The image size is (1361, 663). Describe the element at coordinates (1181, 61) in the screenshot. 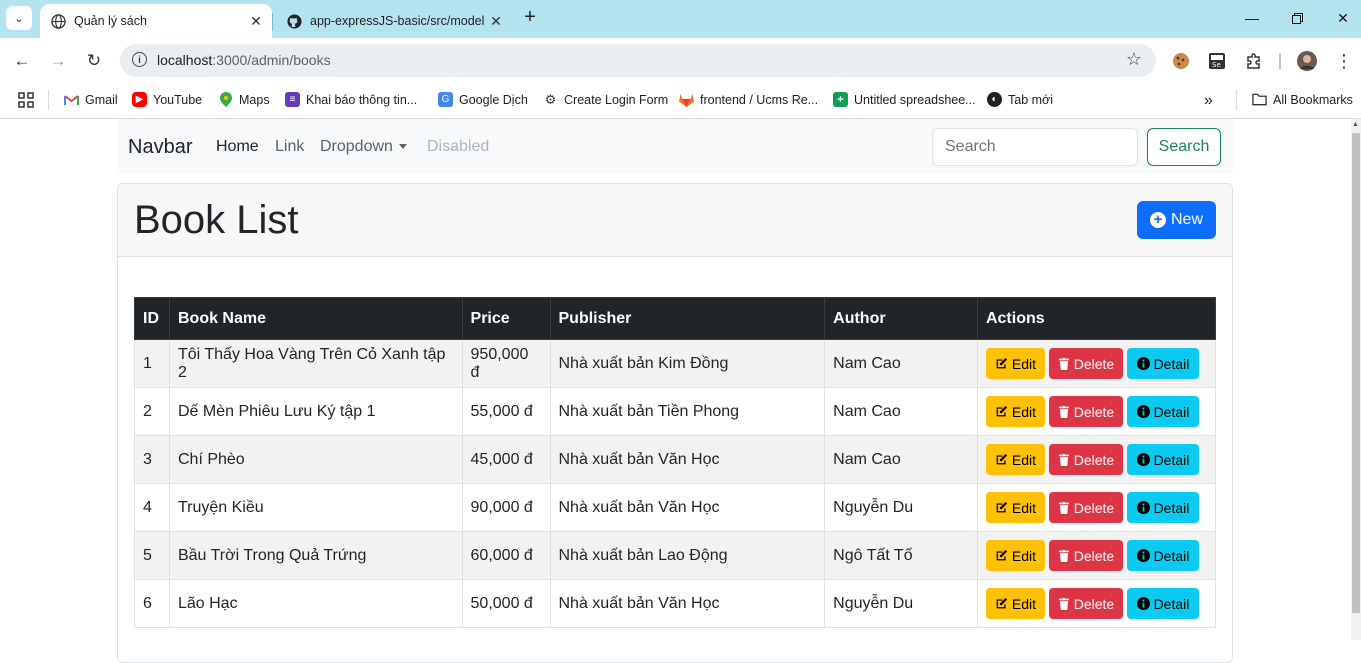

I see `cookie-extension-icon` at that location.